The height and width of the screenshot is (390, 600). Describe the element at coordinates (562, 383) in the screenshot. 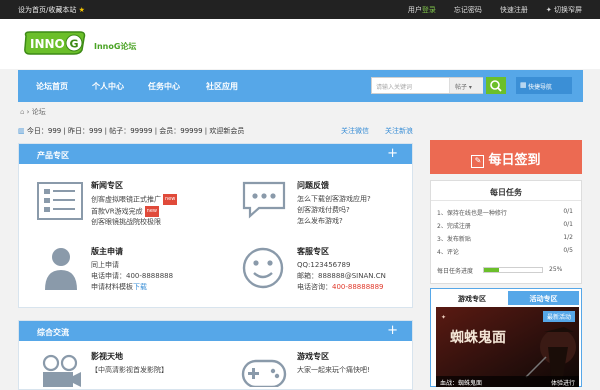

I see `banner-sub: 体验进行` at that location.